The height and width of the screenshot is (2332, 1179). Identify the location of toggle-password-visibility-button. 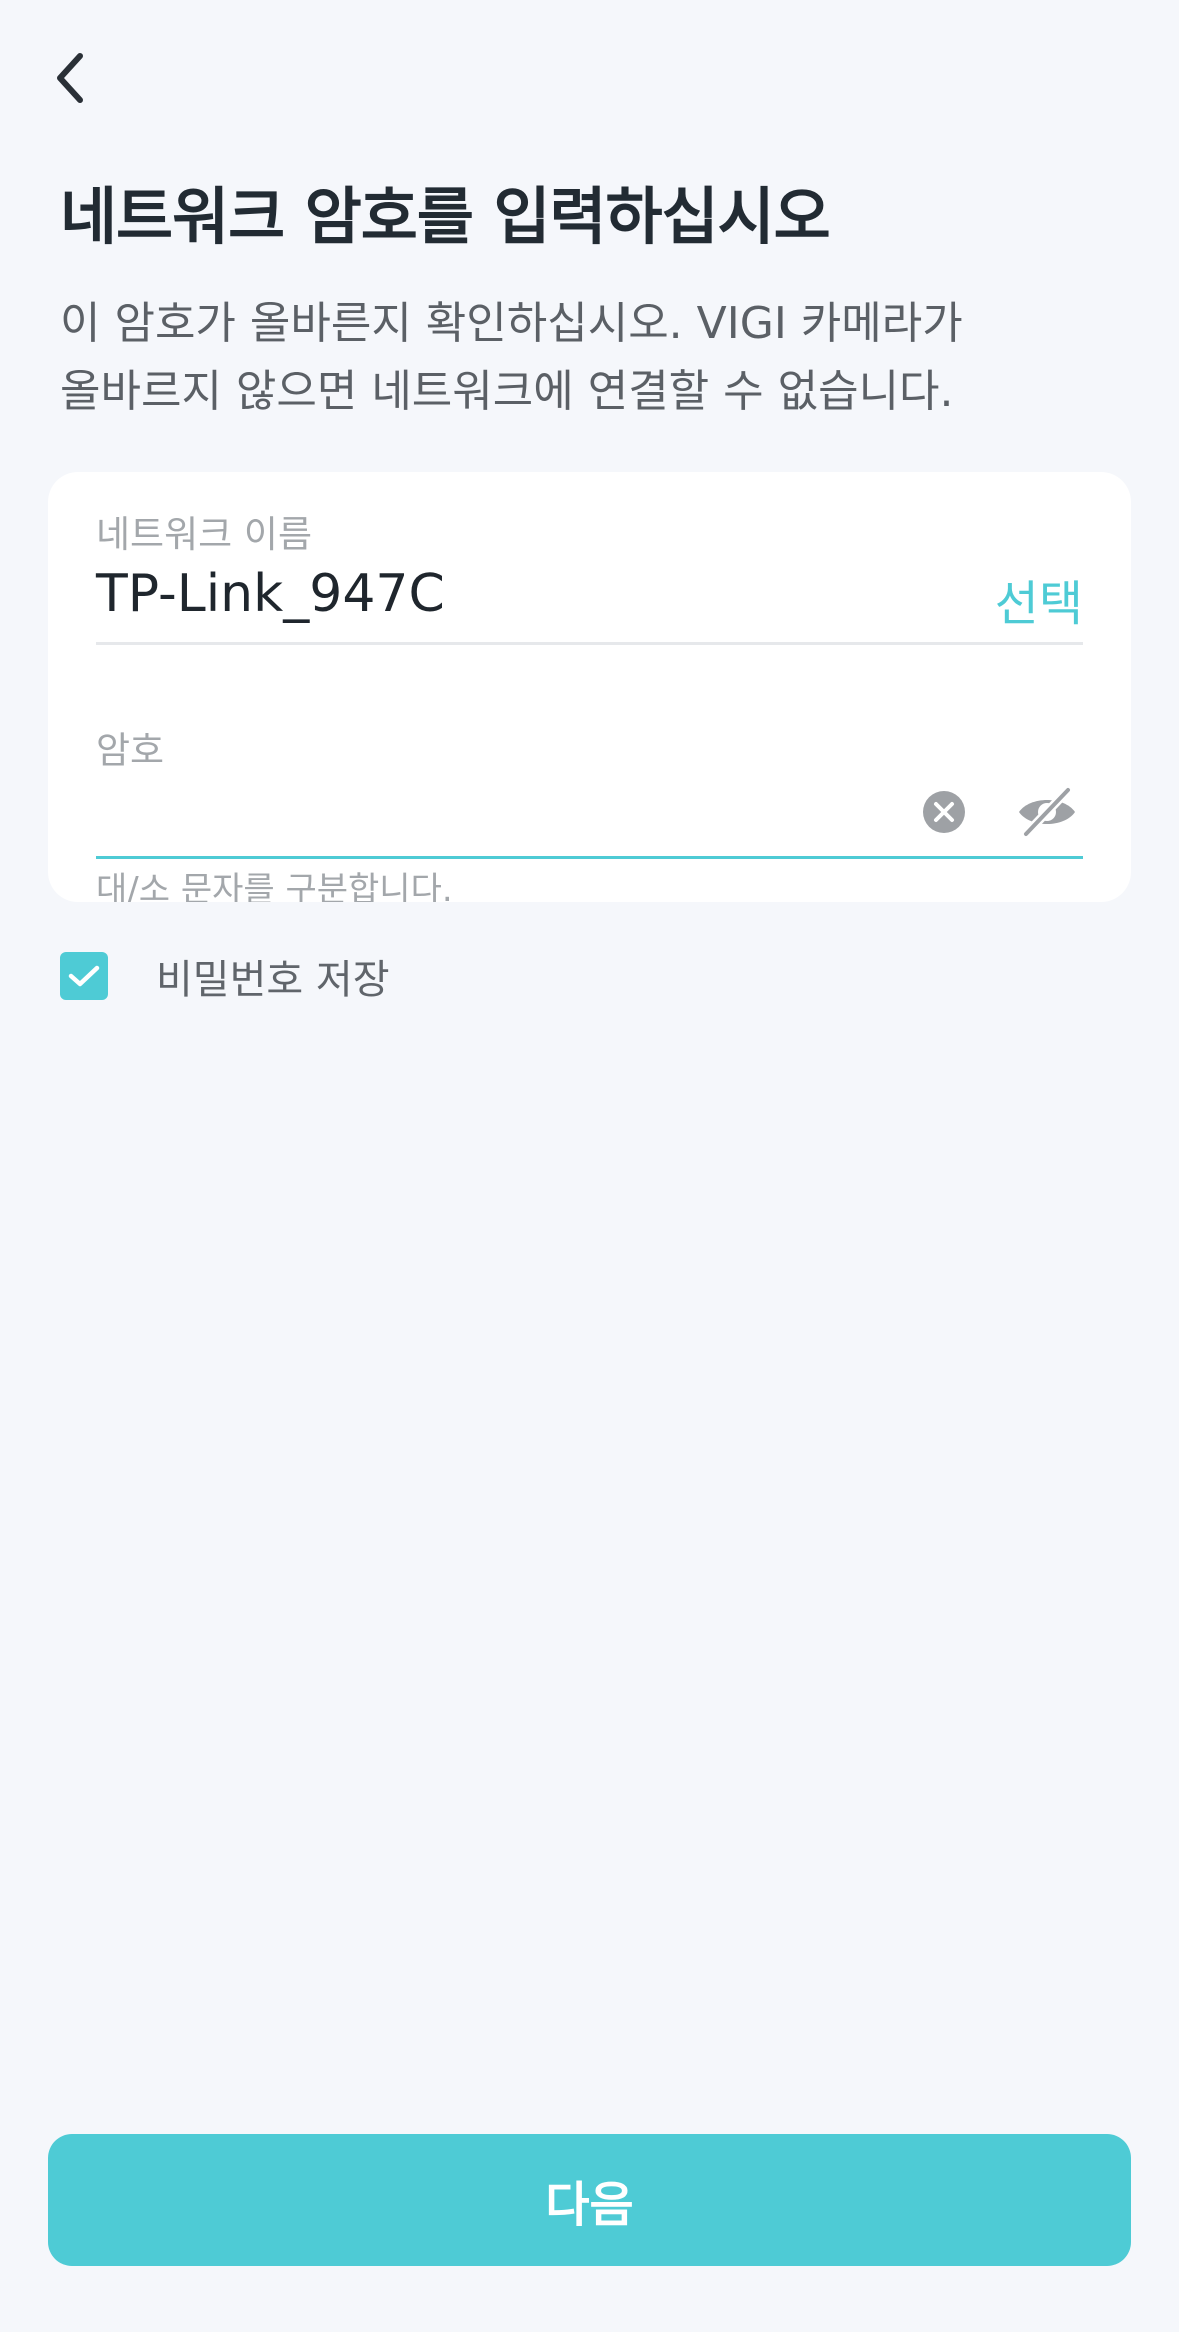
(1047, 812).